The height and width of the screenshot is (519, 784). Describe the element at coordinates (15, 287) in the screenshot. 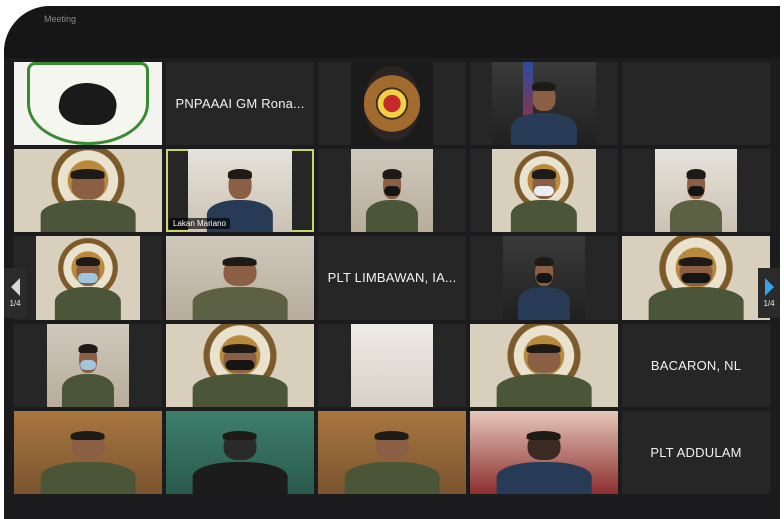

I see `chevron-left-icon` at that location.